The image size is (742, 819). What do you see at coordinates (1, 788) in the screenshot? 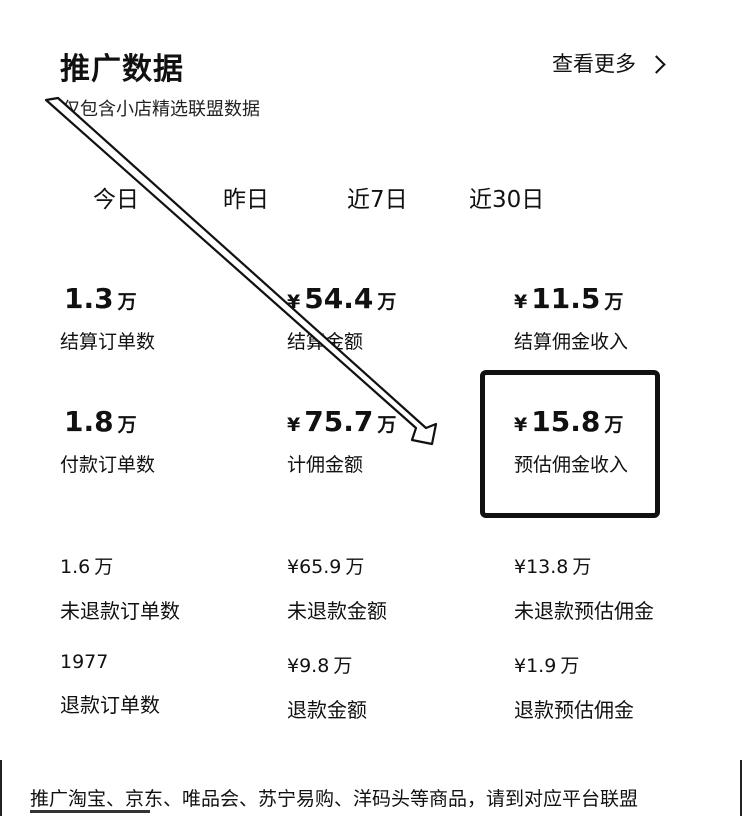
I see `edge-divider` at bounding box center [1, 788].